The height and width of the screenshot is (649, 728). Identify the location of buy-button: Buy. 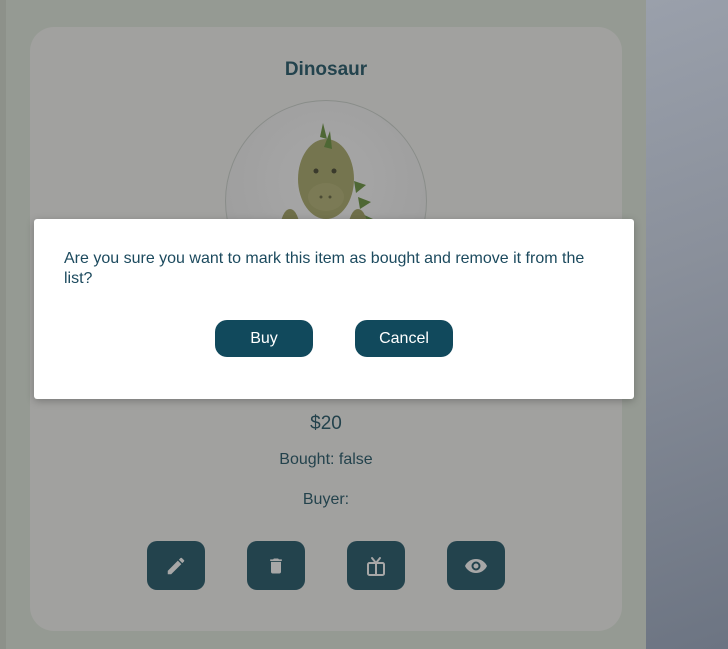
(264, 338).